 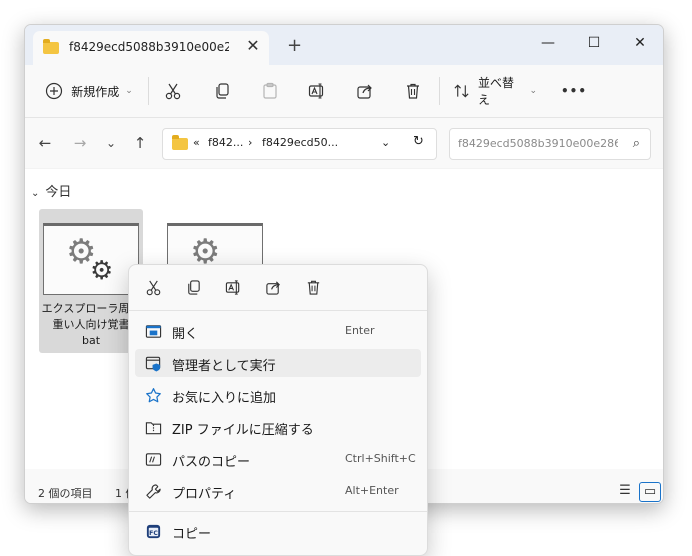 I want to click on tab-title: f8429ecd5088b3910e00e28612, so click(x=149, y=47).